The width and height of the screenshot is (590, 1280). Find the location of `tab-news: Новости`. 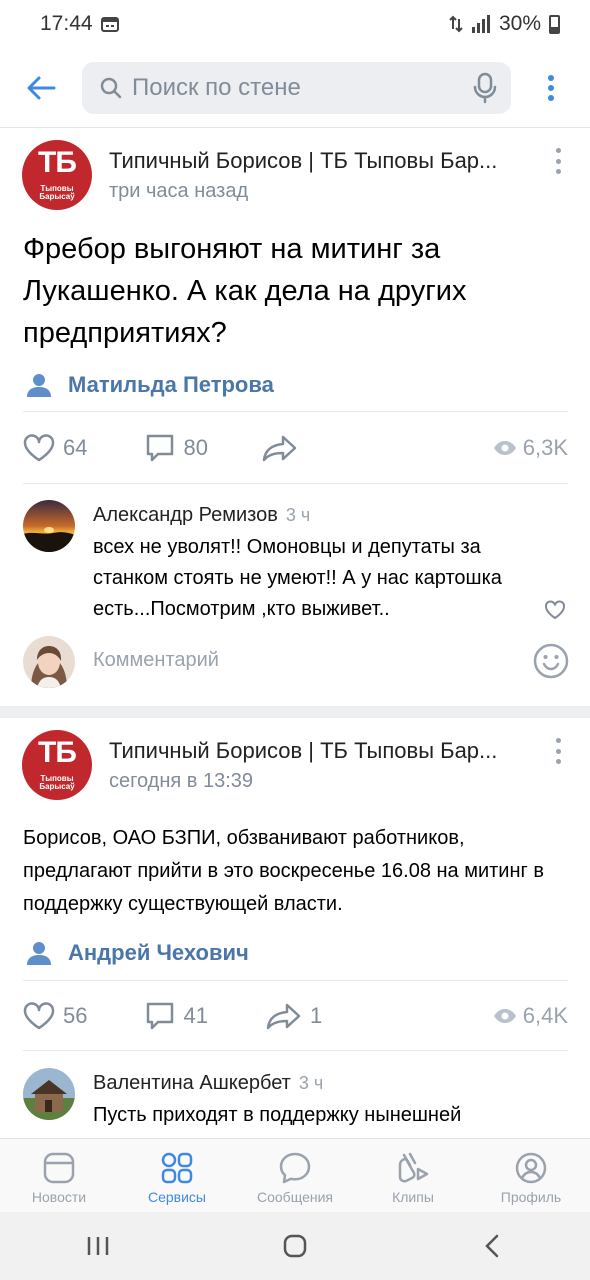

tab-news: Новости is located at coordinates (59, 1175).